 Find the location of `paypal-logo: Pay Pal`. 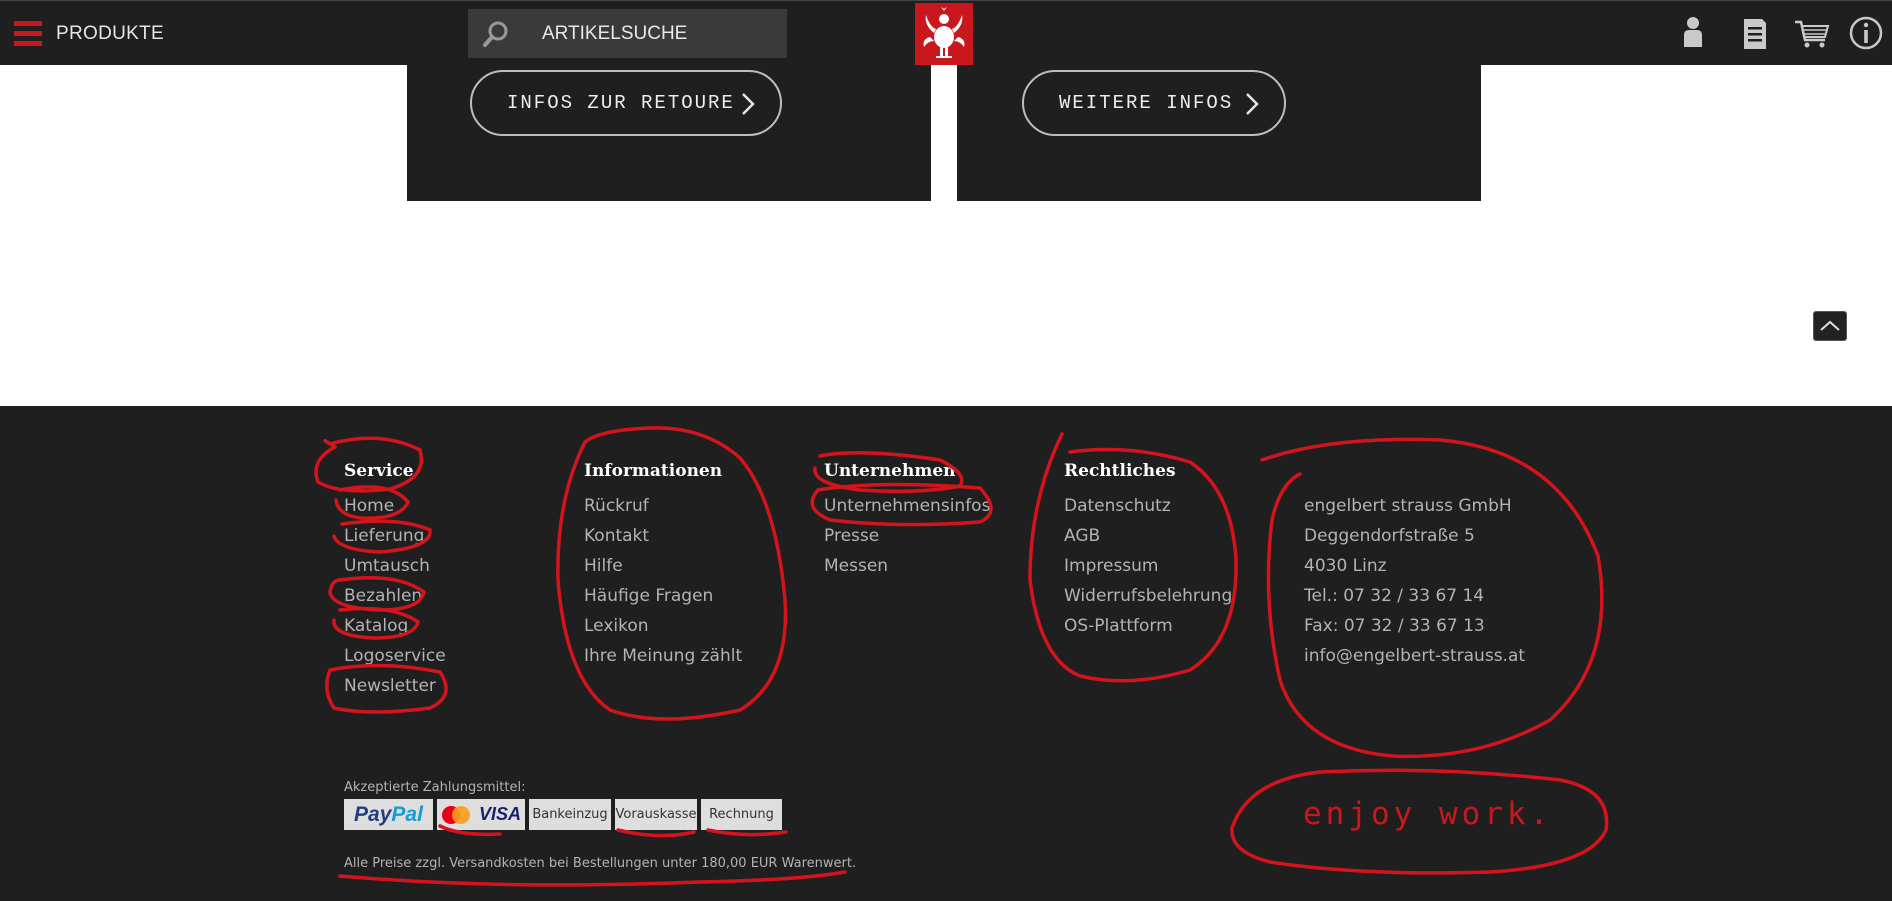

paypal-logo: Pay Pal is located at coordinates (388, 814).